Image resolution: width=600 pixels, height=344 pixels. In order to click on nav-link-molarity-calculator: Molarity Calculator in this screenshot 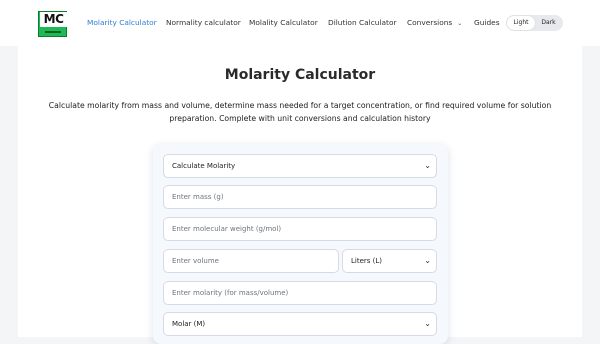, I will do `click(122, 22)`.